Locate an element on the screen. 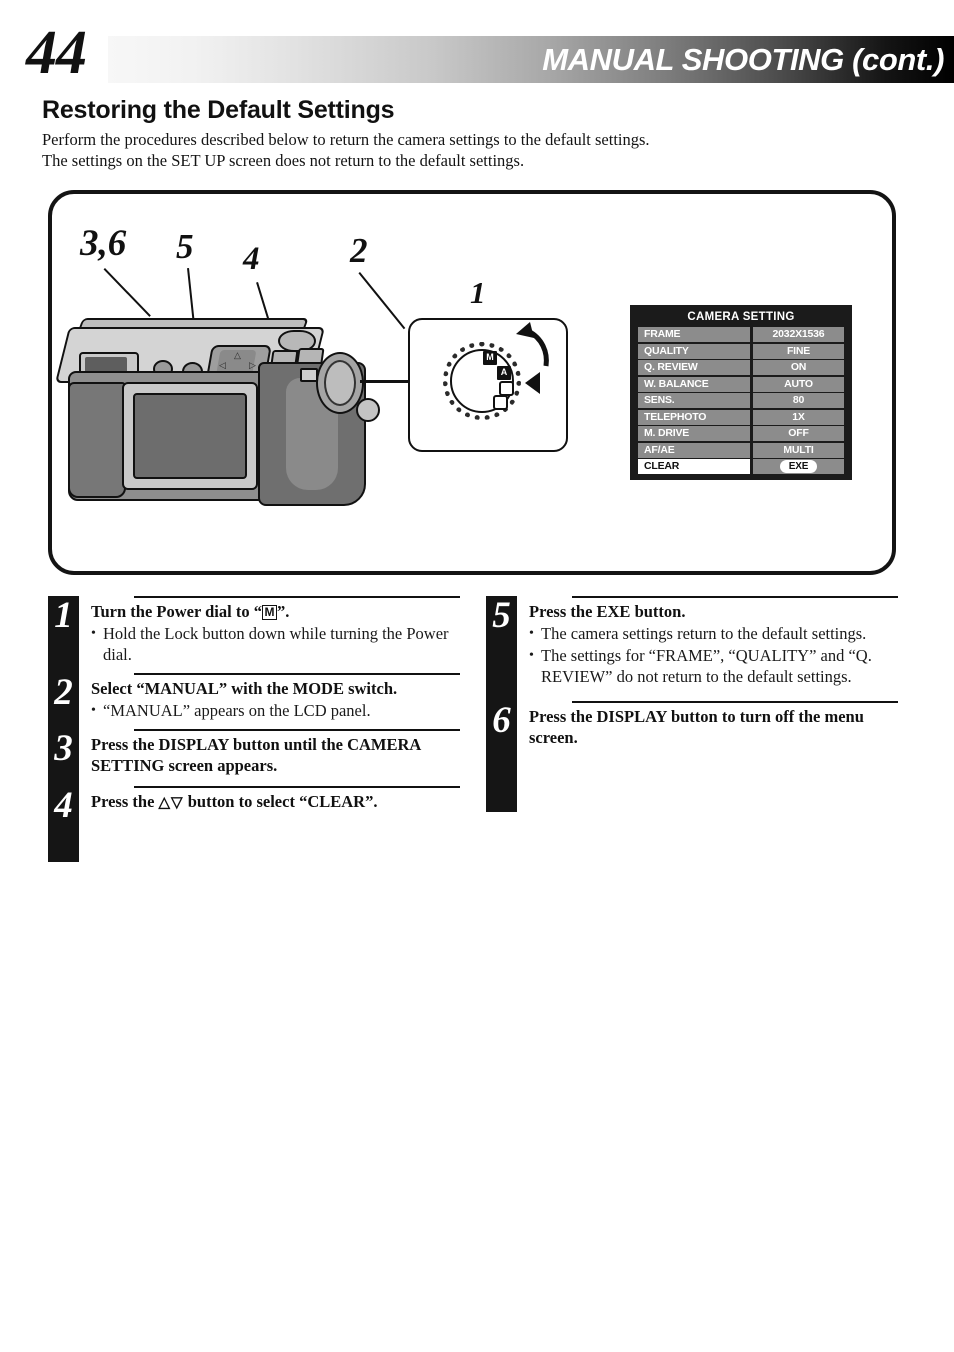 This screenshot has width=954, height=1352. setting-row-af-ae: AF/AE MULTI is located at coordinates (741, 450).